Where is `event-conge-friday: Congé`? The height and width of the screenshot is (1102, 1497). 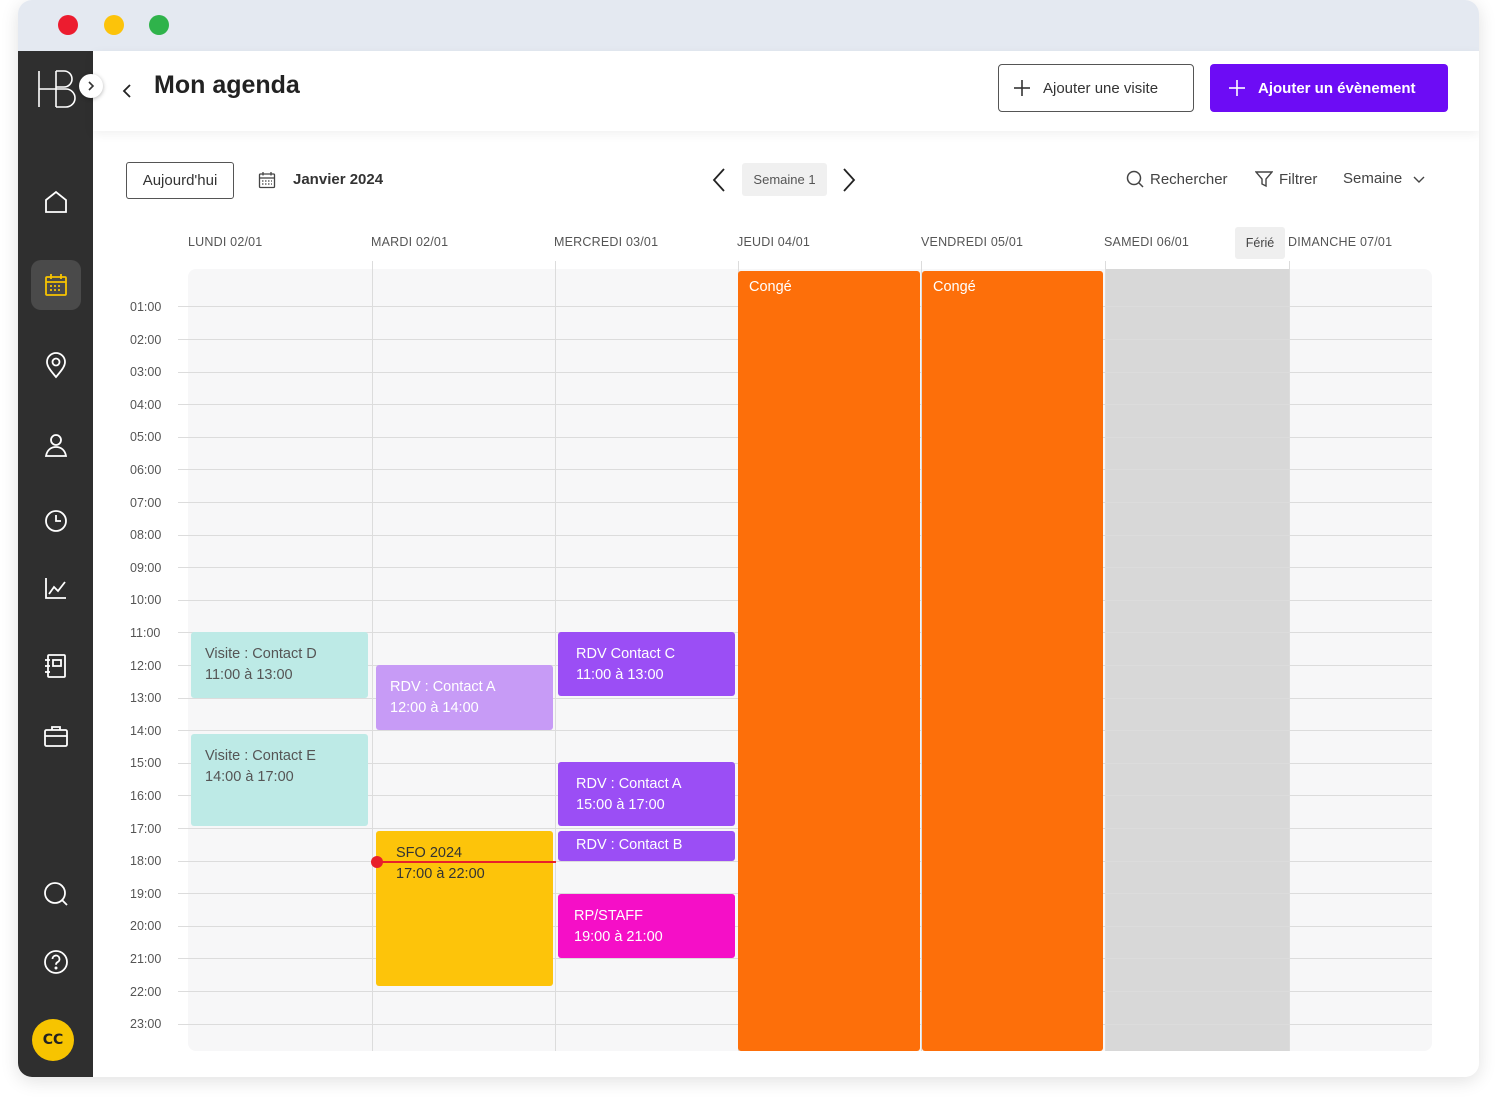
event-conge-friday: Congé is located at coordinates (1012, 661).